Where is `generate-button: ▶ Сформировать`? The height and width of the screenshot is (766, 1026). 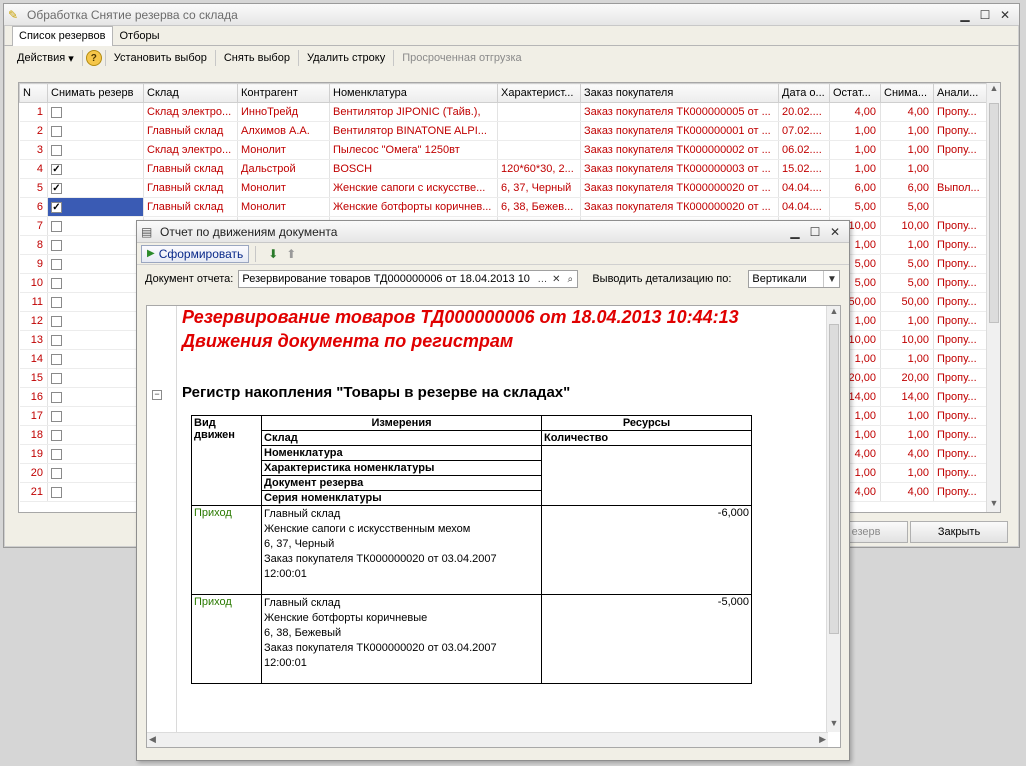
generate-button: ▶ Сформировать is located at coordinates (195, 253).